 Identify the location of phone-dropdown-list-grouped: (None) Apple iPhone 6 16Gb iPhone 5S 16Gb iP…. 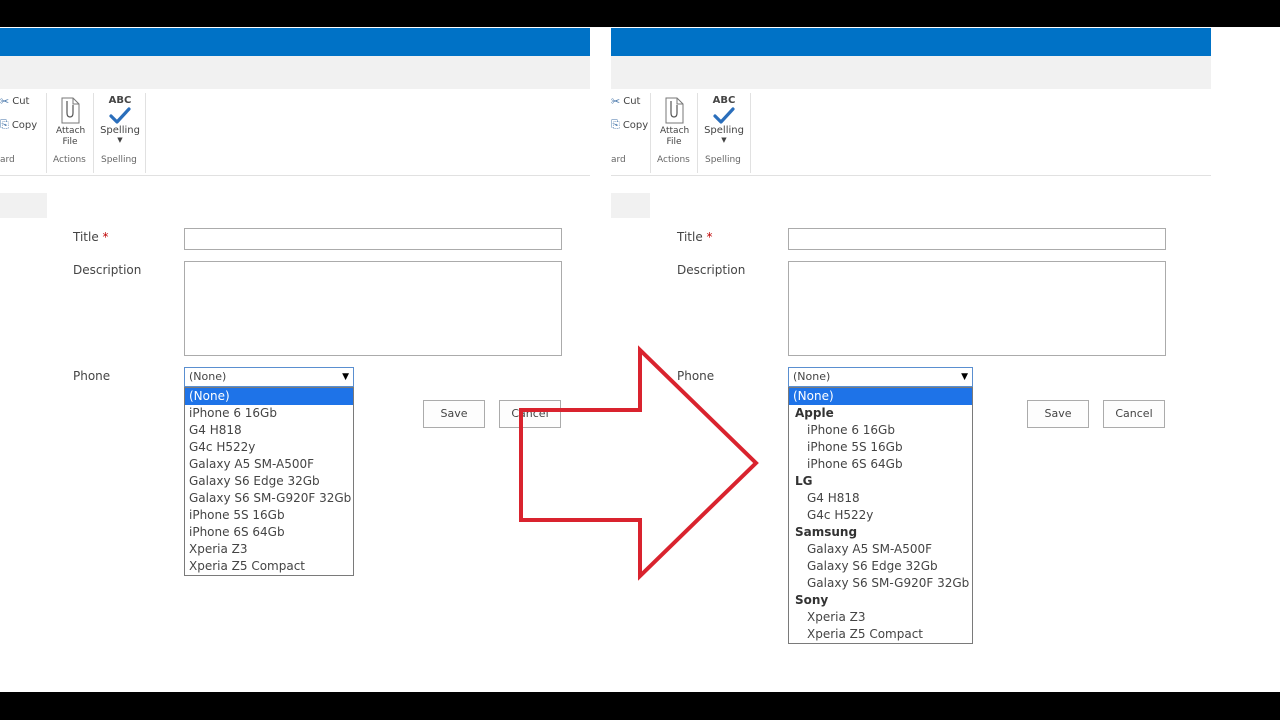
(880, 515).